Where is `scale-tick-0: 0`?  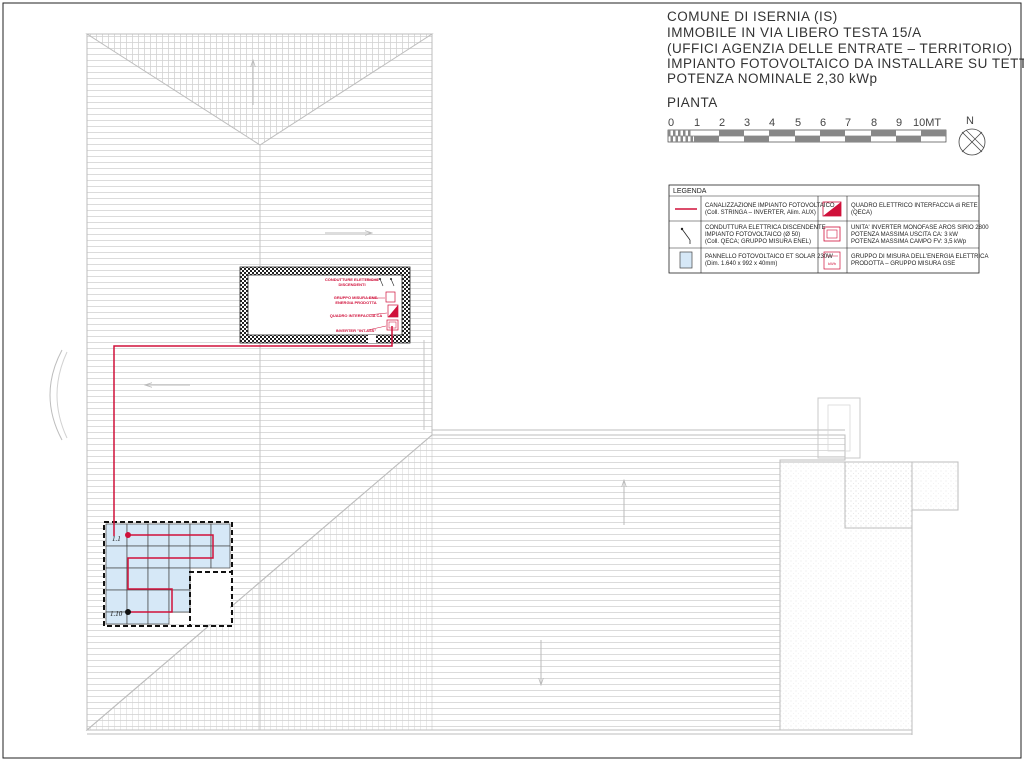 scale-tick-0: 0 is located at coordinates (671, 123).